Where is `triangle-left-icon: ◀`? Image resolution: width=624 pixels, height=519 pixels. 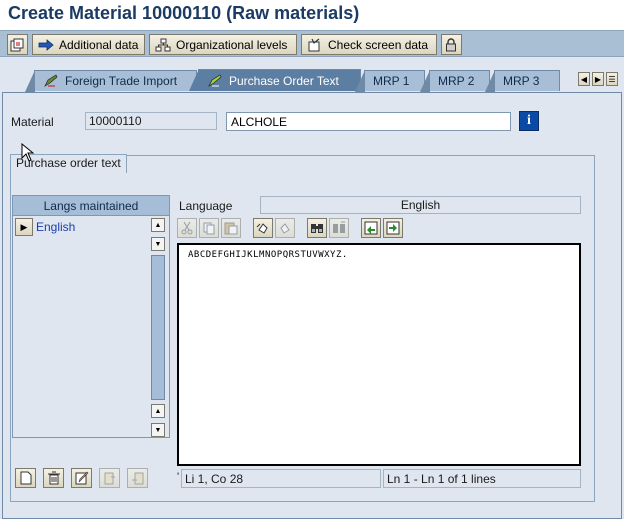
triangle-left-icon: ◀ is located at coordinates (584, 79).